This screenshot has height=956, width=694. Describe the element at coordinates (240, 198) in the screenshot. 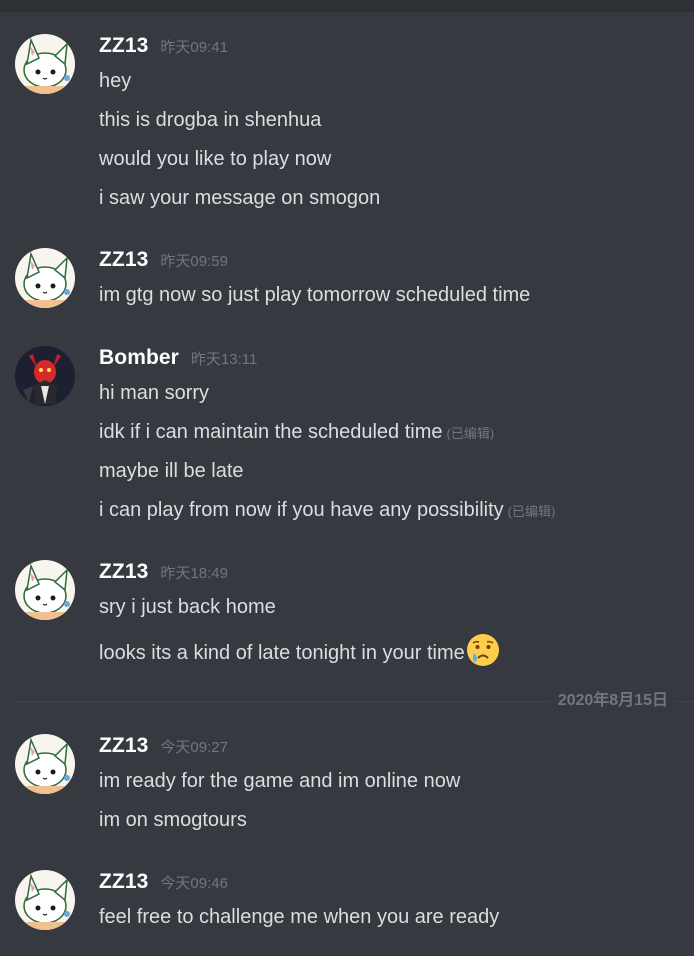

I see `message-text: i saw your message on smogon` at that location.